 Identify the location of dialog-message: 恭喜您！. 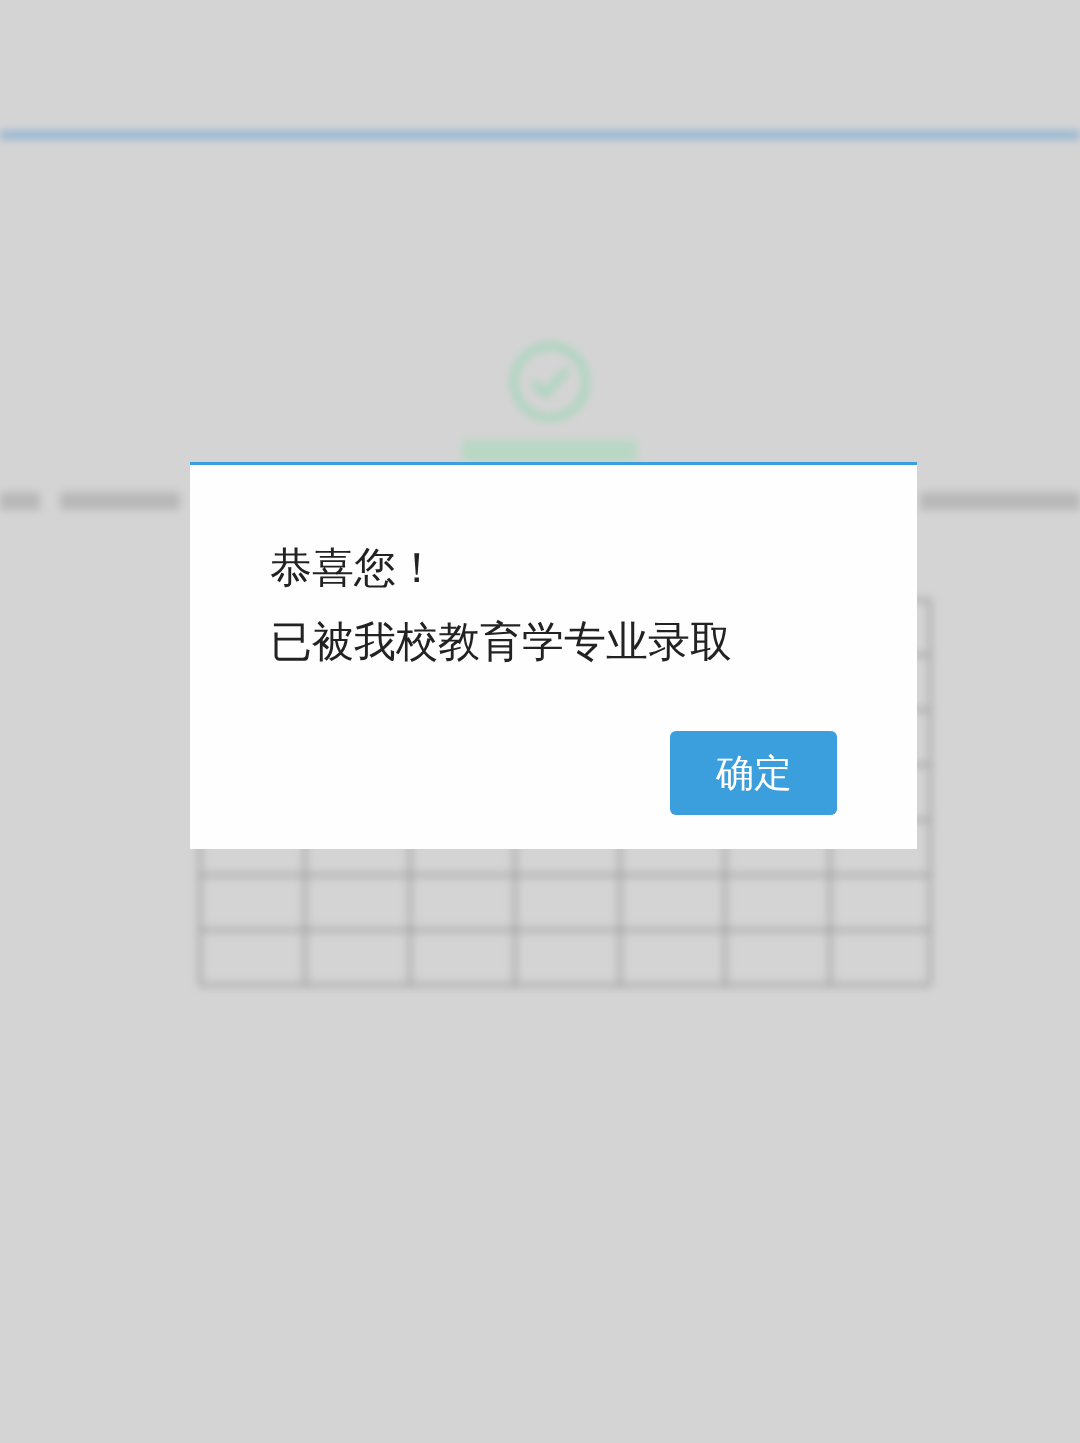
(354, 568).